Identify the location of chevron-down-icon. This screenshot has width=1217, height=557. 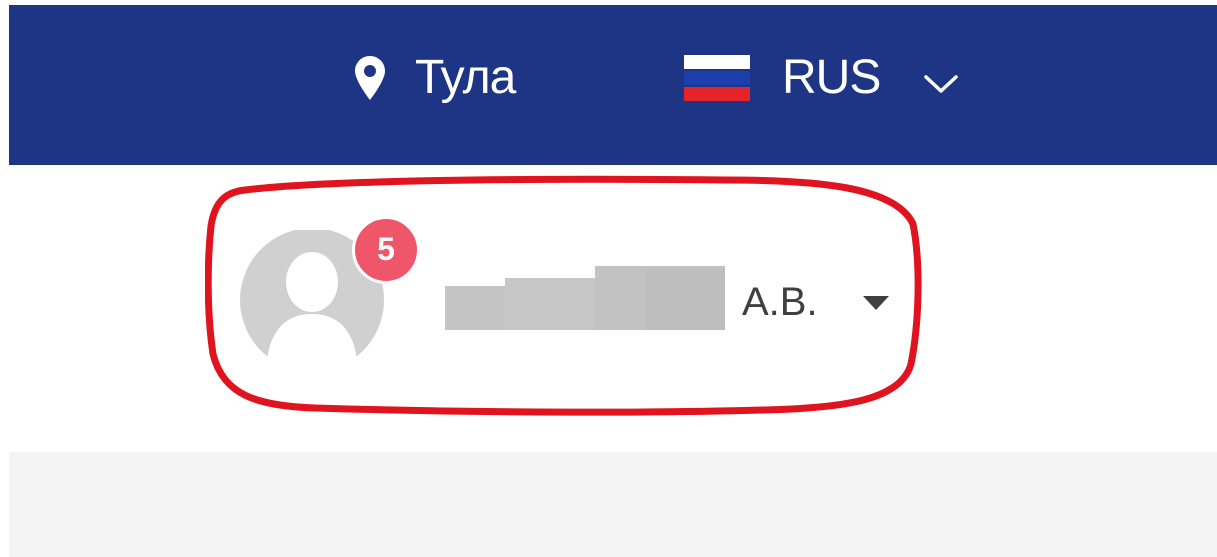
(941, 84).